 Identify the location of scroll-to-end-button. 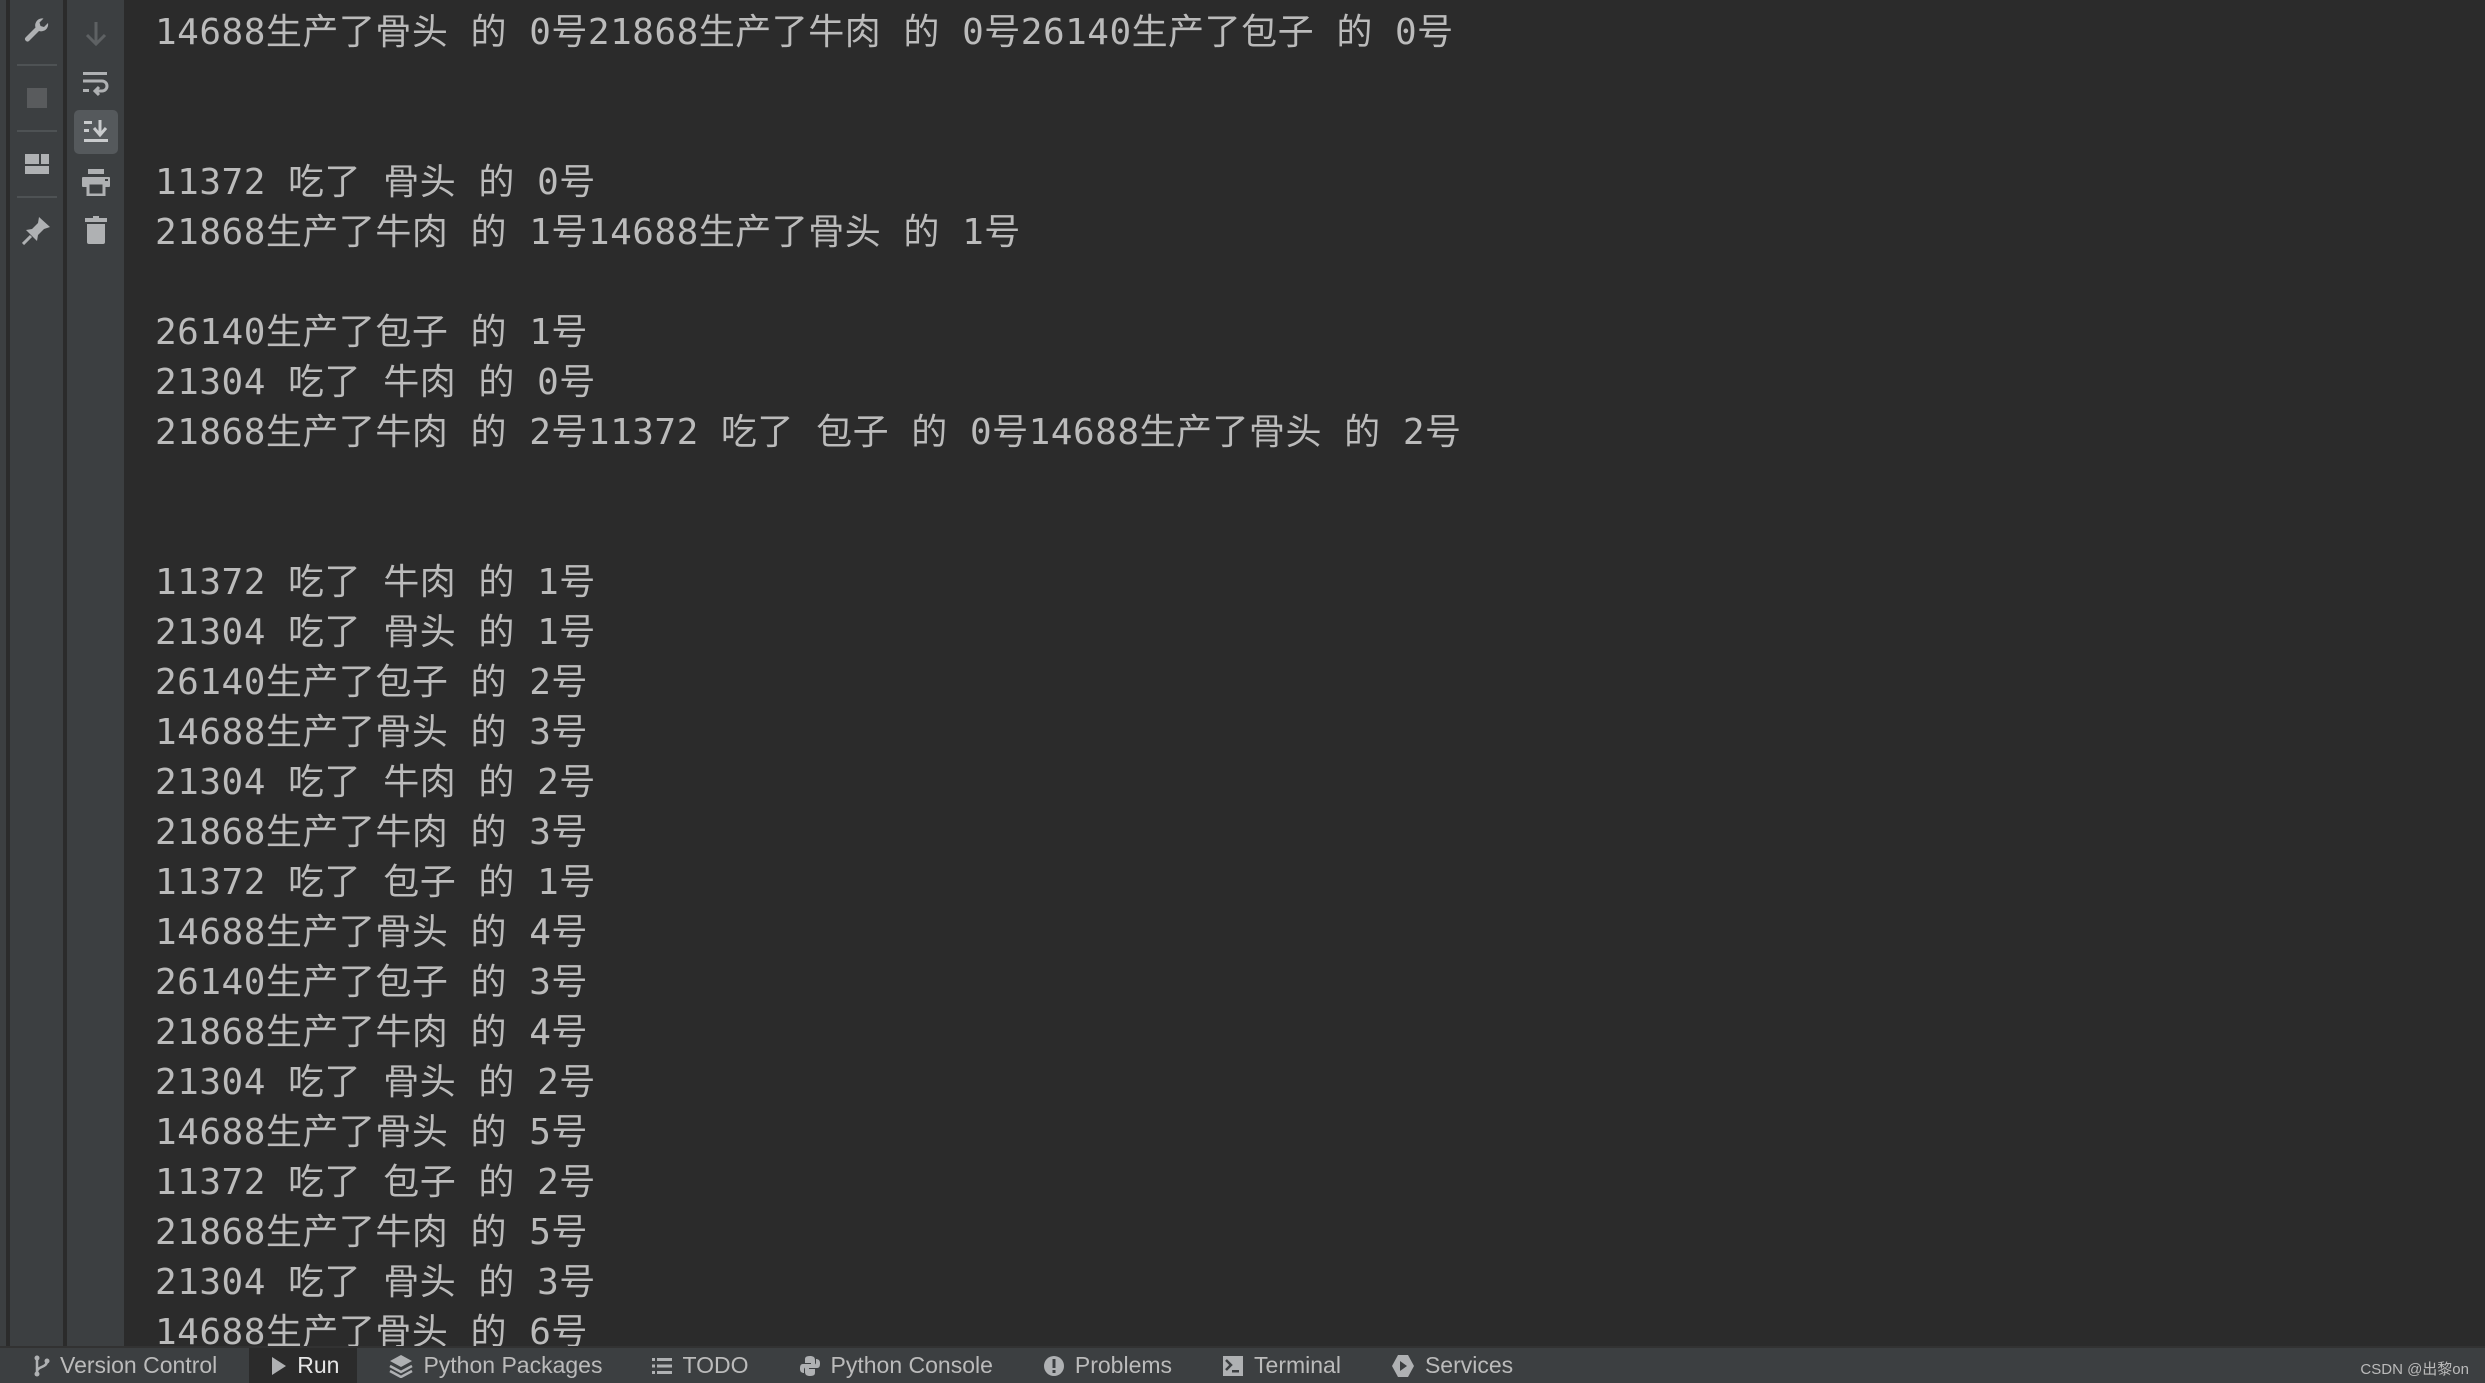
(95, 132).